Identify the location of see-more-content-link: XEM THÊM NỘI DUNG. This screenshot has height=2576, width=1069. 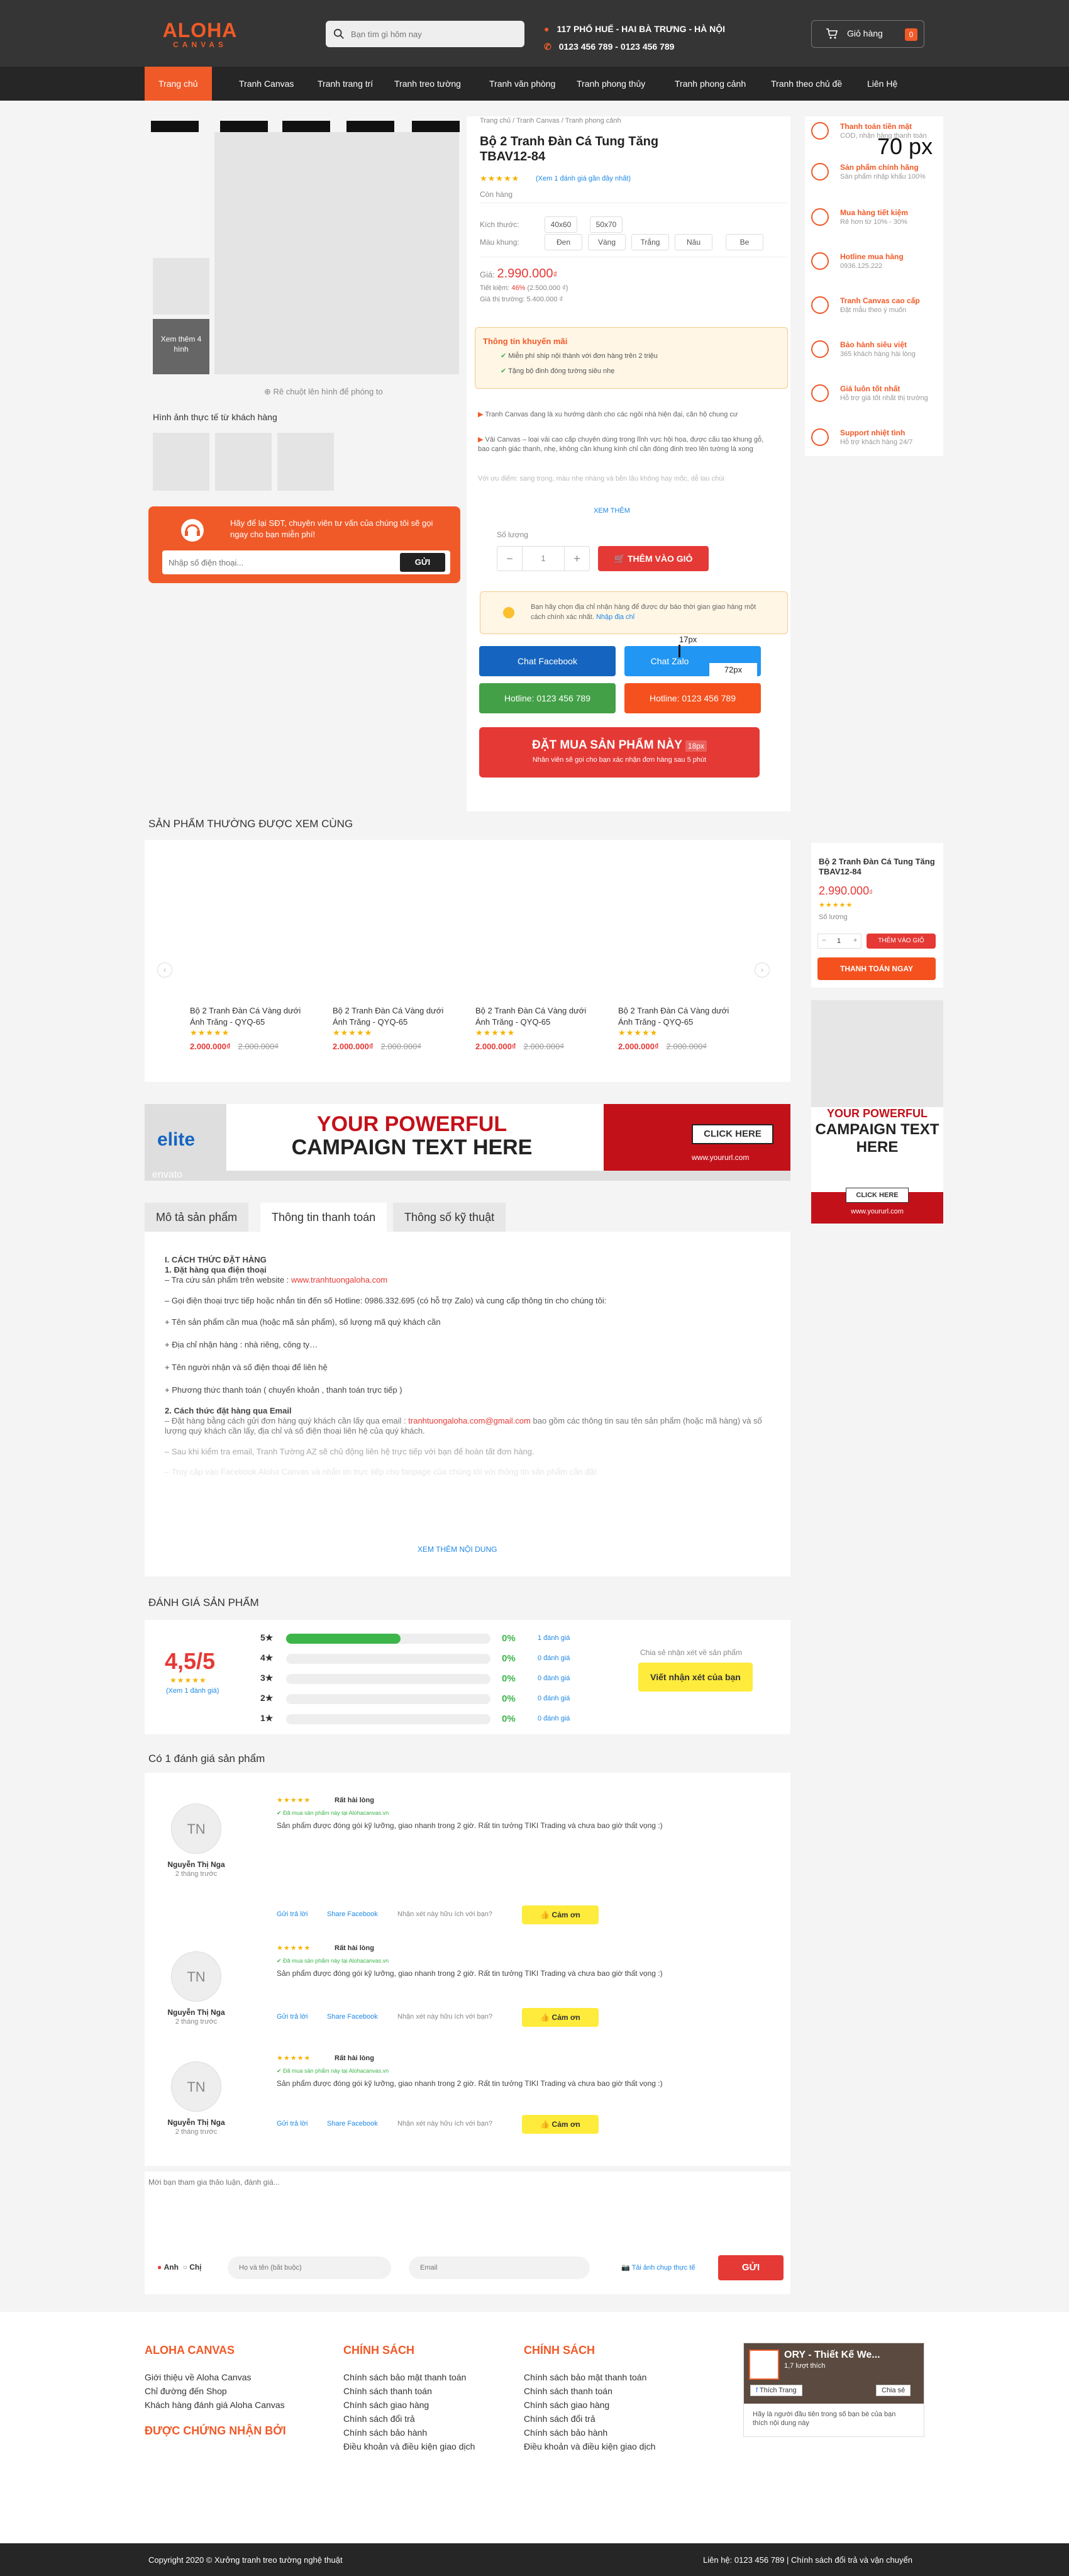
(457, 1549).